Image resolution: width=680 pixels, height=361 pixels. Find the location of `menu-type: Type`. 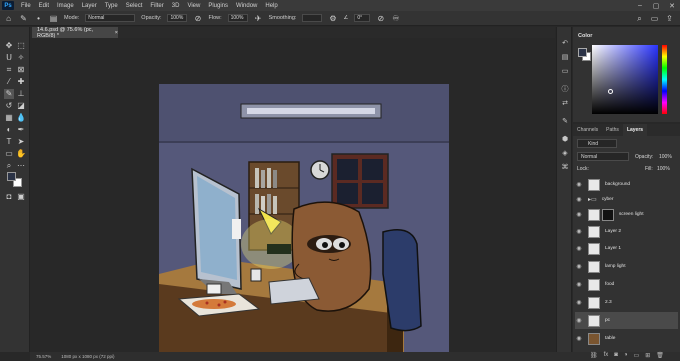

menu-type: Type is located at coordinates (111, 6).